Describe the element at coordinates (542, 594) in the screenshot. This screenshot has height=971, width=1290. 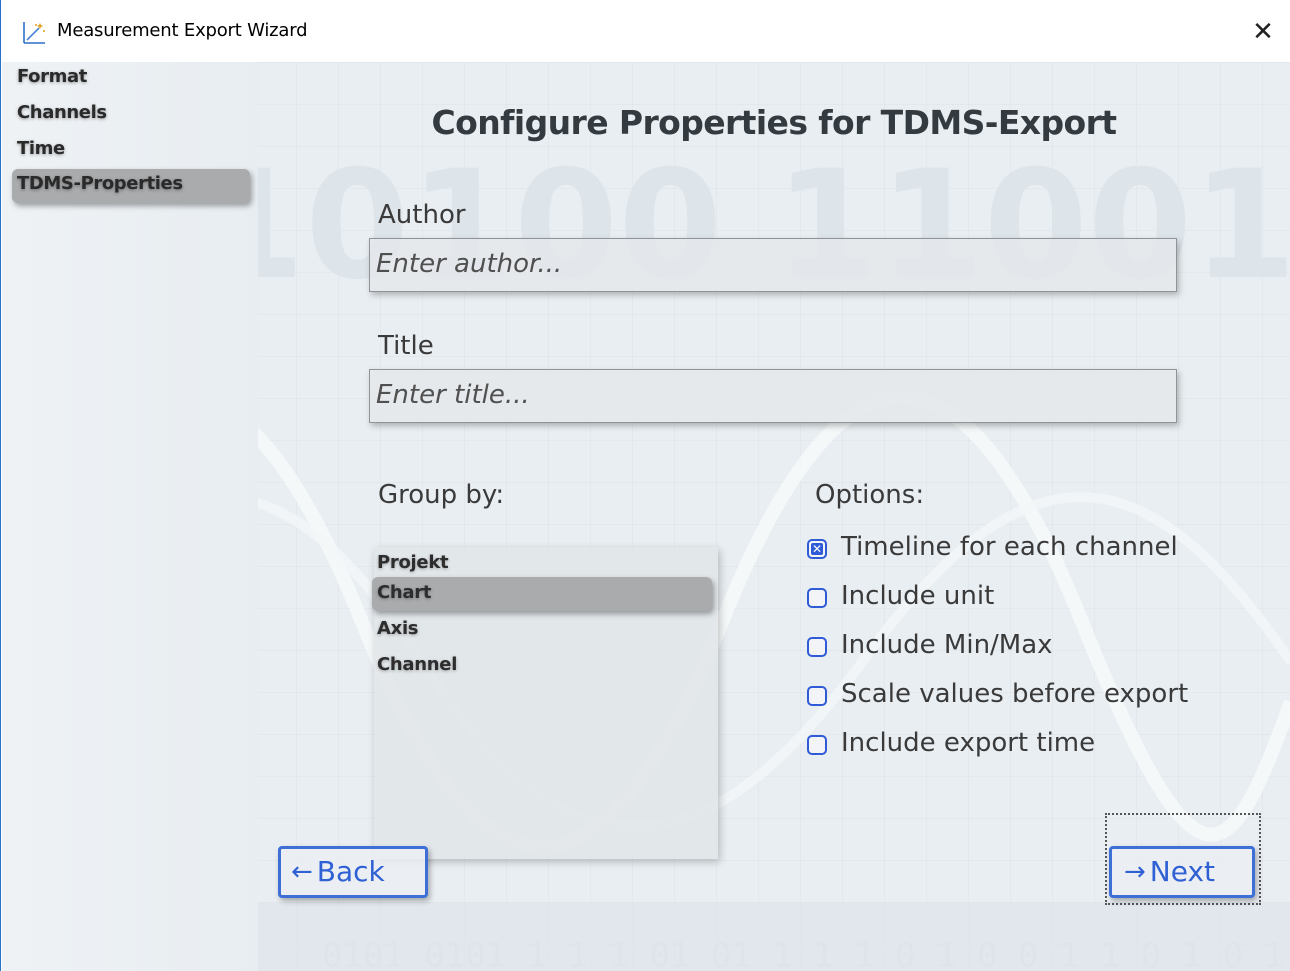
I see `group-item-chart: Chart` at that location.